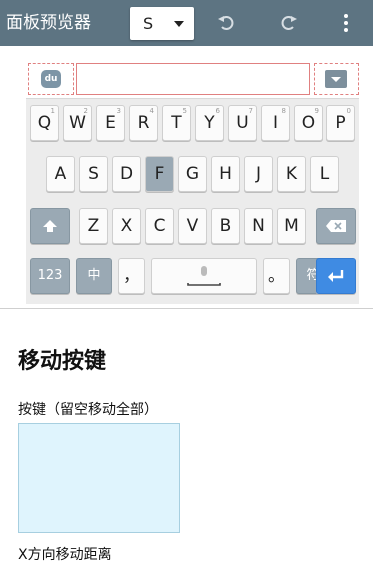 This screenshot has height=579, width=373. What do you see at coordinates (50, 276) in the screenshot?
I see `numbers-key: 123` at bounding box center [50, 276].